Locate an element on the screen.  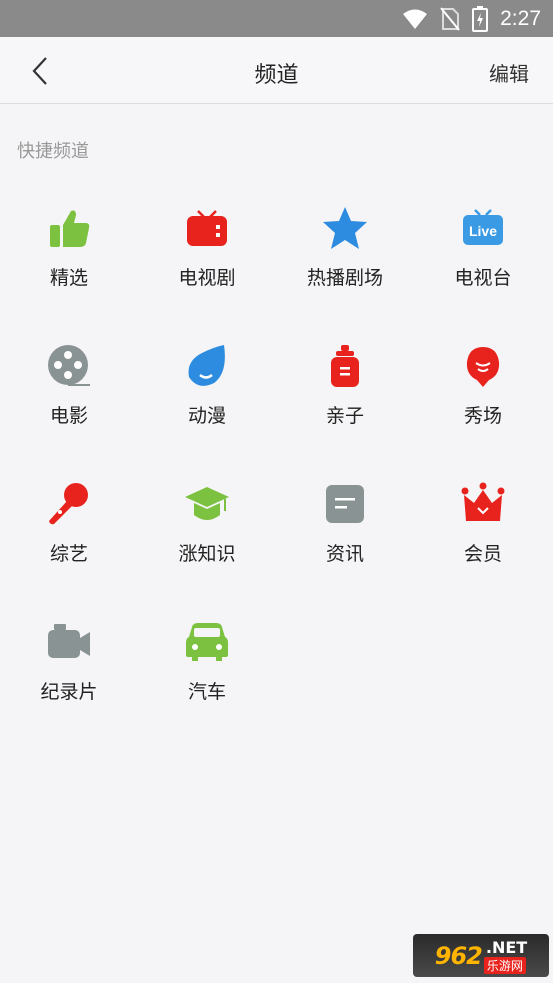
channel-item-rebojuchang: 热播剧场 is located at coordinates (345, 260).